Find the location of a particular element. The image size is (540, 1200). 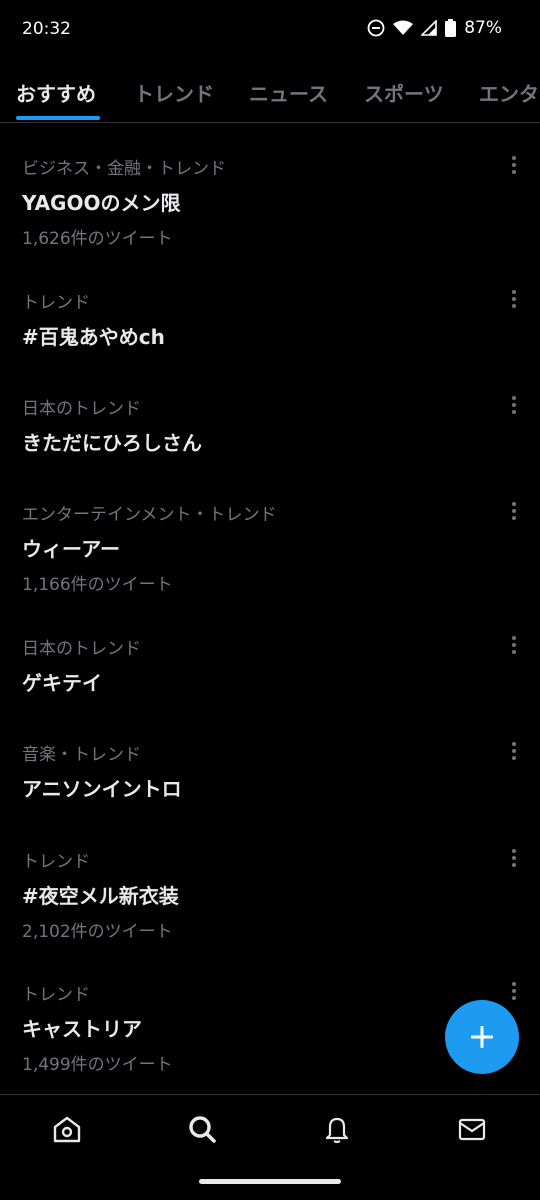

signal-icon is located at coordinates (429, 28).